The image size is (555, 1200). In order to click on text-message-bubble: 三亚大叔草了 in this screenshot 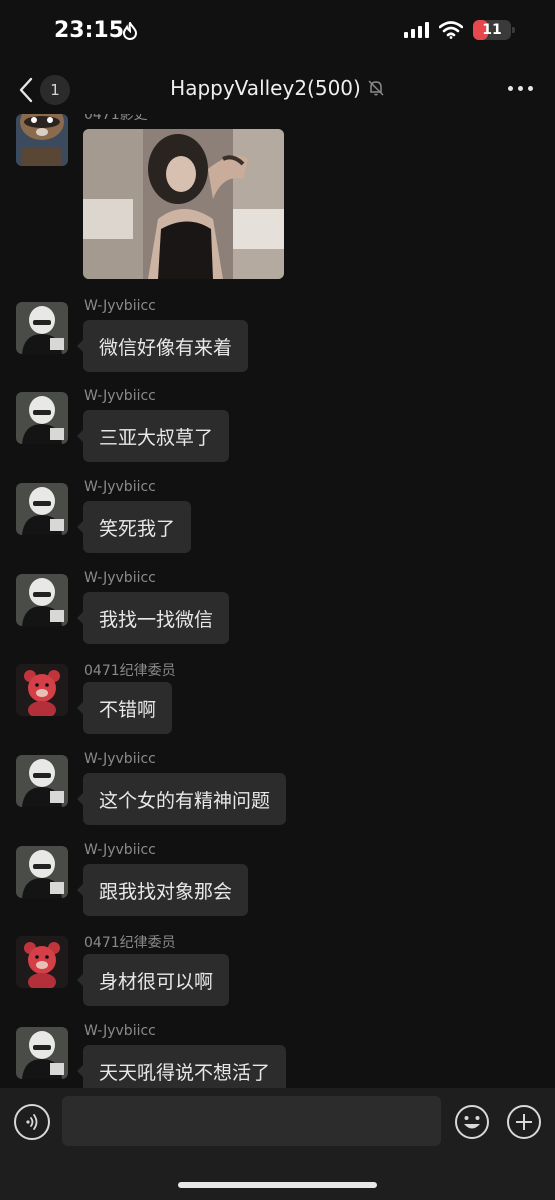, I will do `click(153, 436)`.